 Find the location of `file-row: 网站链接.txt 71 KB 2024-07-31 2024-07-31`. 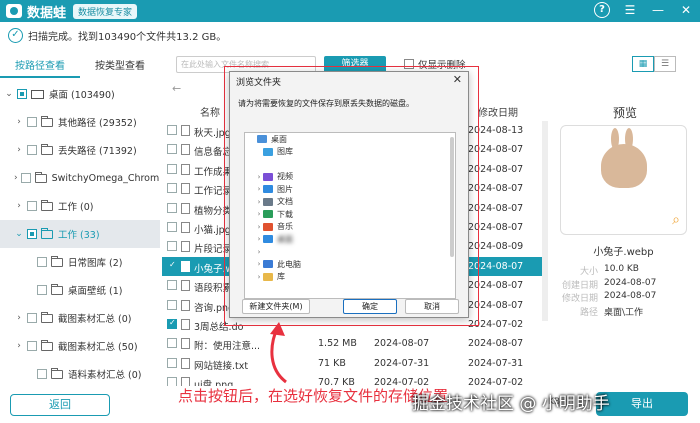

file-row: 网站链接.txt 71 KB 2024-07-31 2024-07-31 is located at coordinates (352, 363).